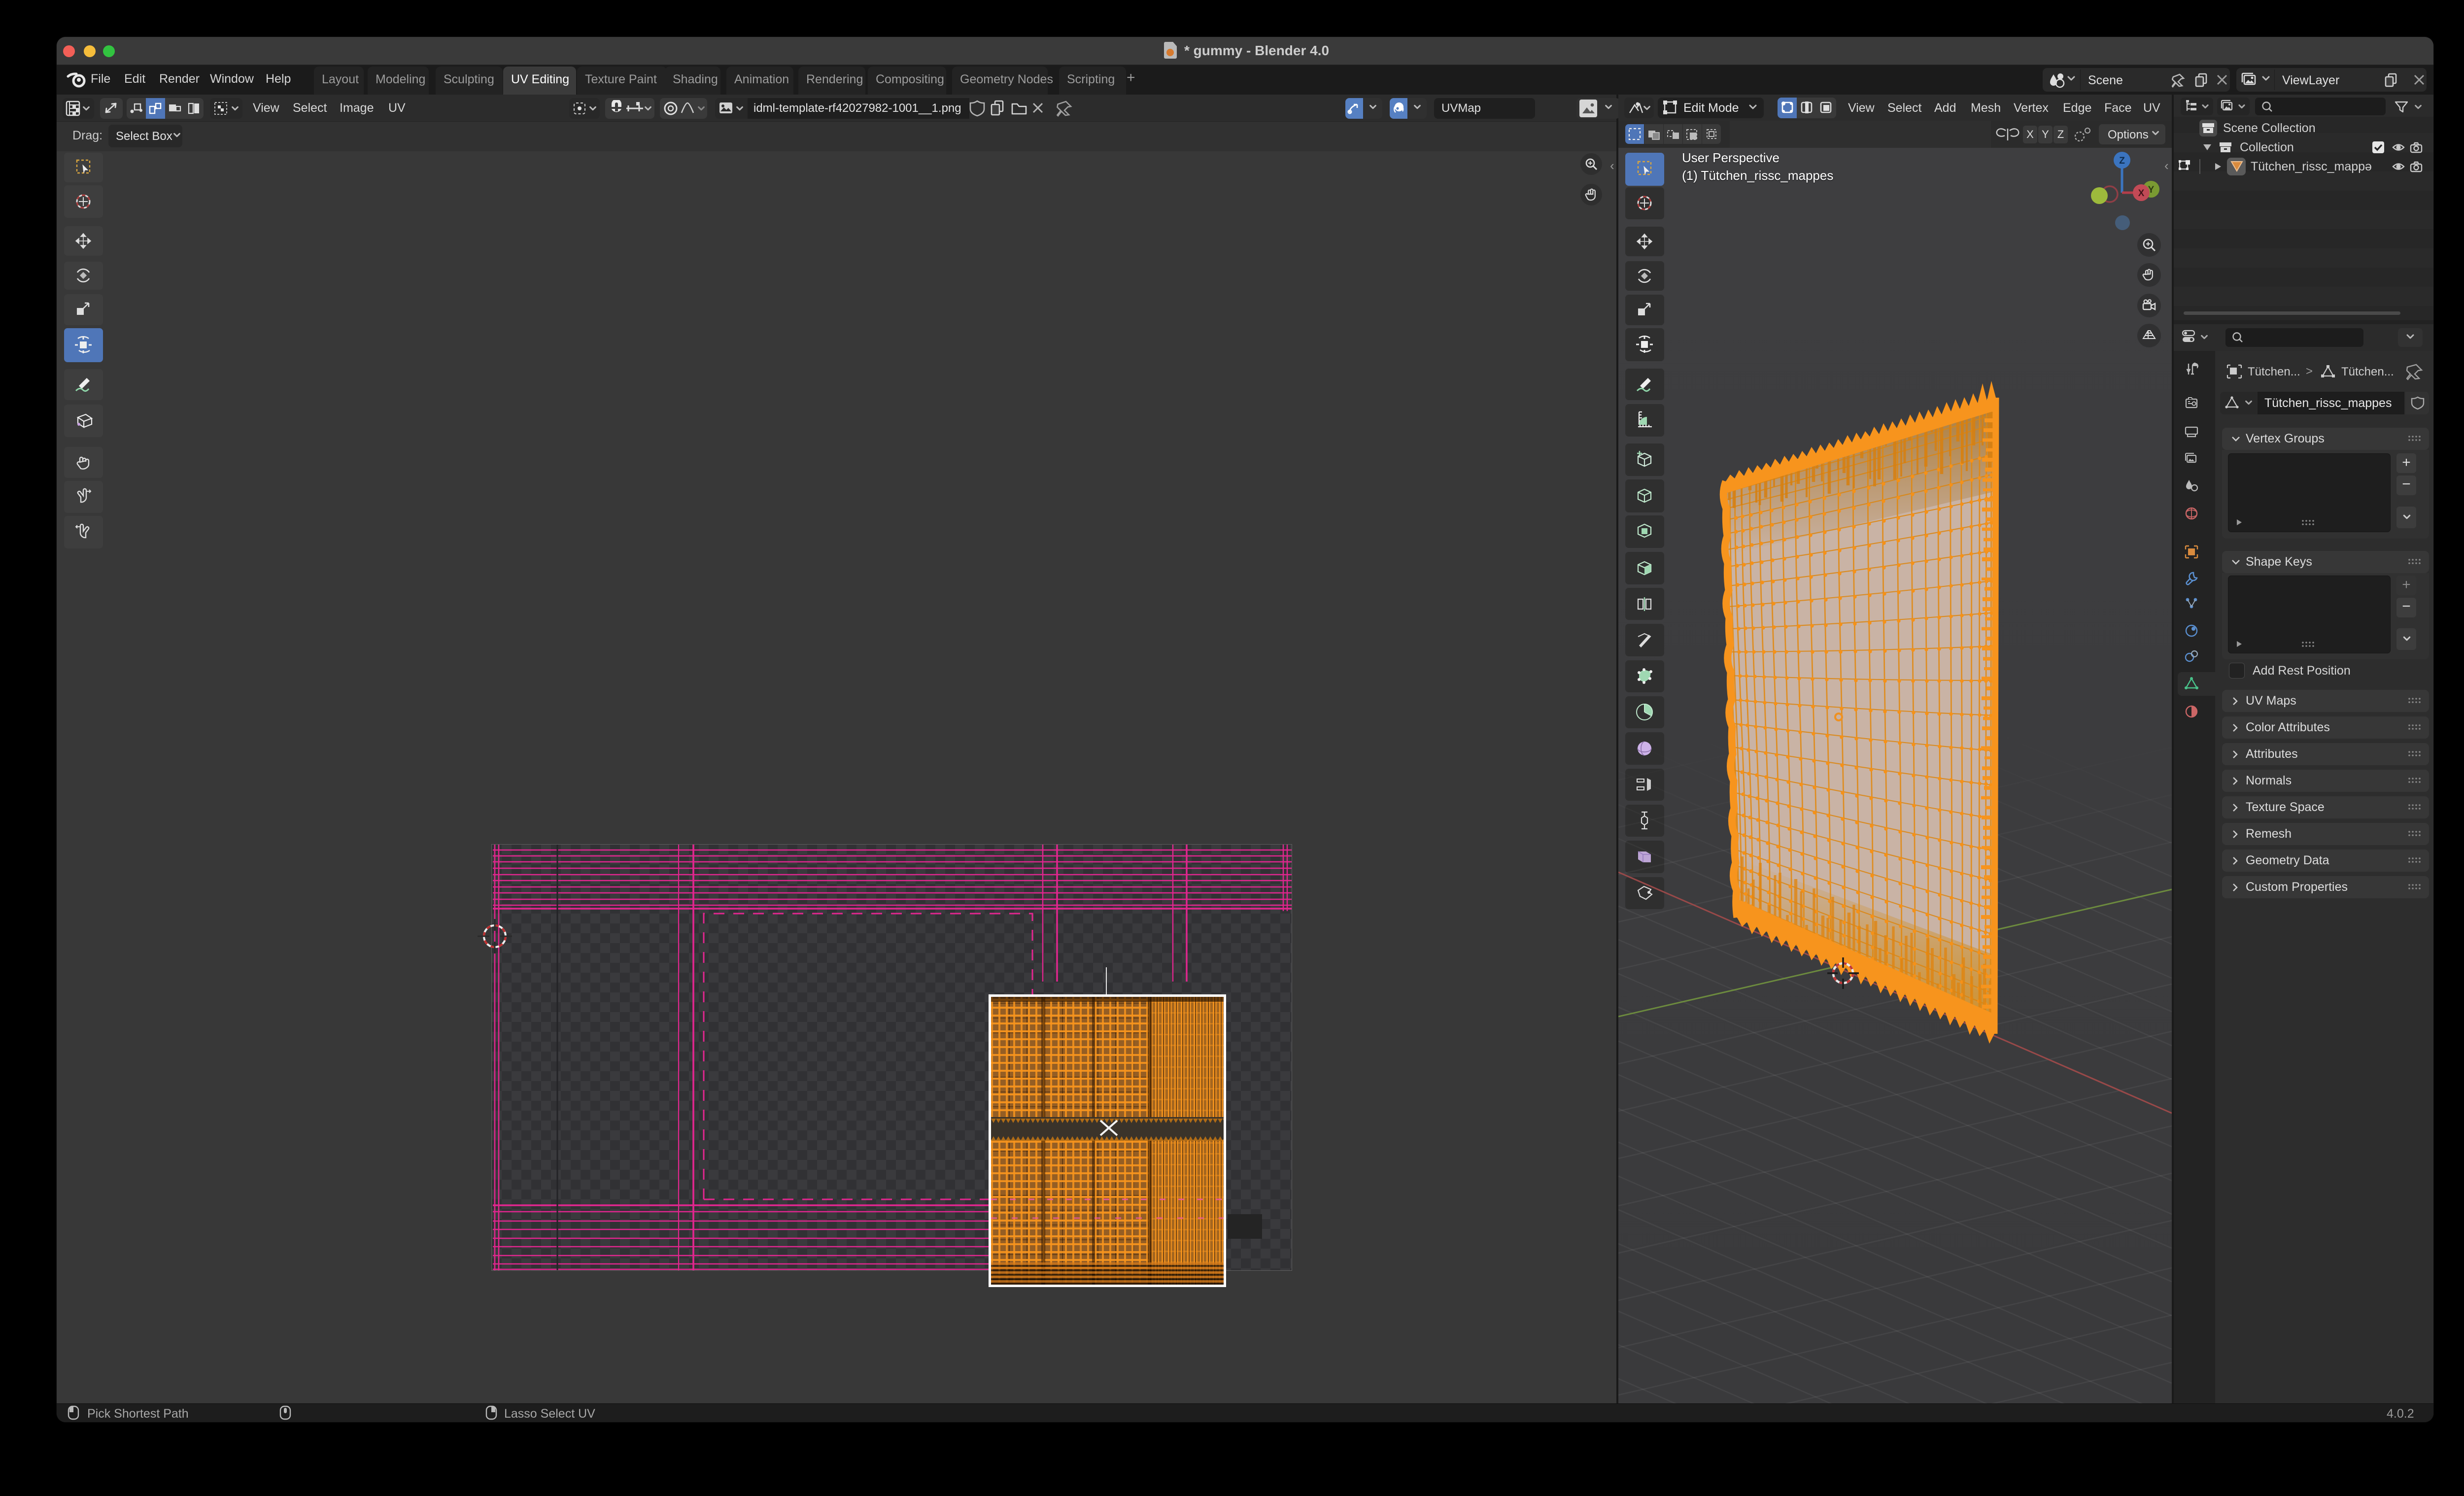 The image size is (2464, 1496). Describe the element at coordinates (2141, 193) in the screenshot. I see `svg-text: X` at that location.